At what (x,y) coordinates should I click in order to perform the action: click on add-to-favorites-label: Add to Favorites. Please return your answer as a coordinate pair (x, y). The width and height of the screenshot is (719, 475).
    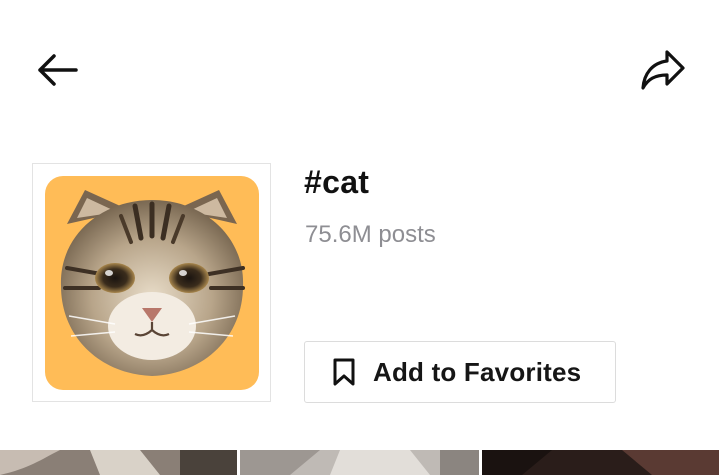
    Looking at the image, I should click on (477, 371).